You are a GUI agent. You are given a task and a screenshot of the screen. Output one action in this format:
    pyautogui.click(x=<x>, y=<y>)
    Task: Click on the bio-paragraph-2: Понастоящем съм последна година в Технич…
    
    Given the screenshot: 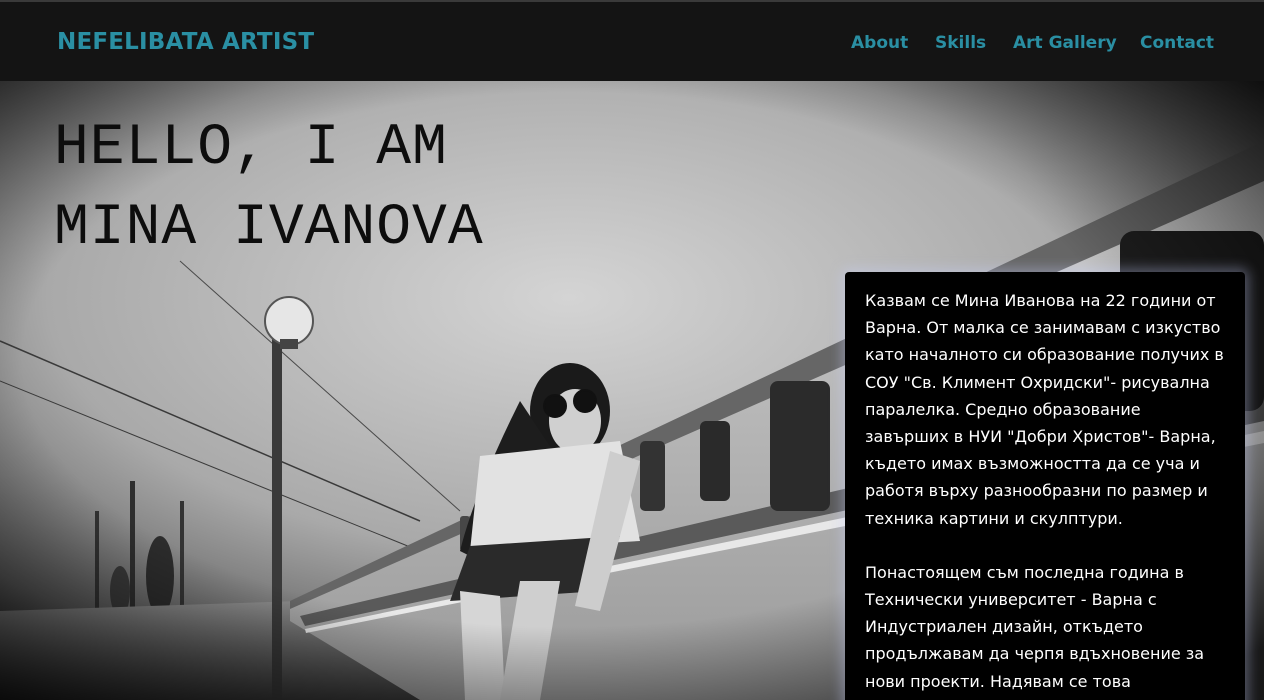 What is the action you would take?
    pyautogui.click(x=1035, y=626)
    